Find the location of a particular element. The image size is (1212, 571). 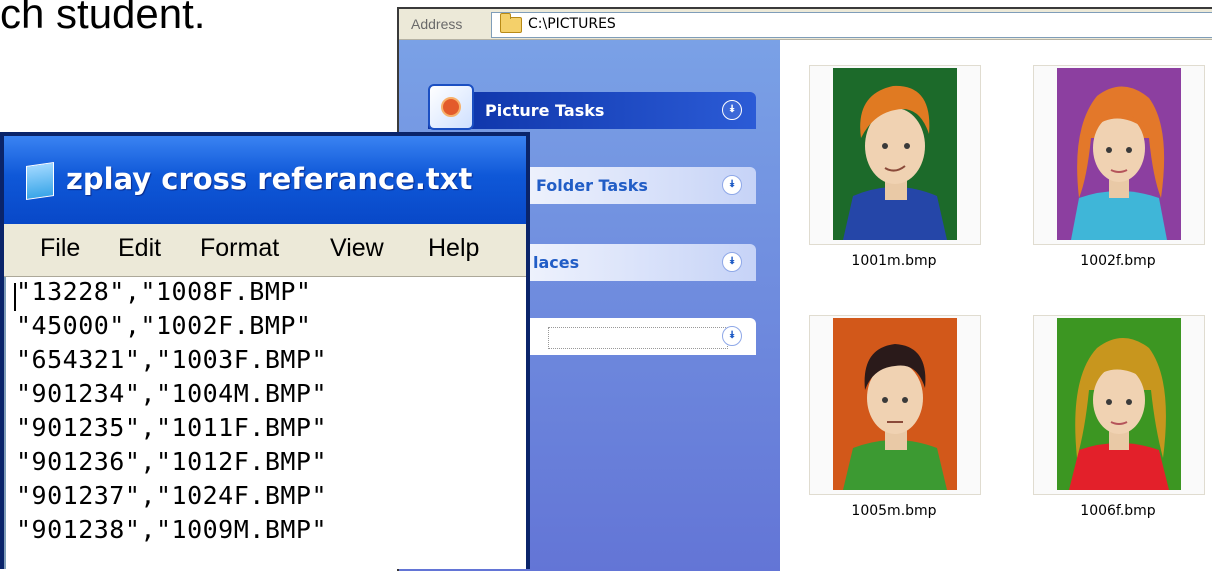

picture-tasks-header: Picture Tasks ⯯ is located at coordinates (592, 107).